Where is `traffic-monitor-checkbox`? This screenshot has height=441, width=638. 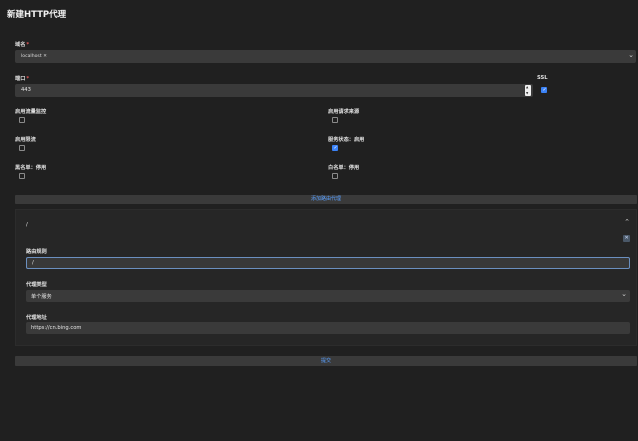 traffic-monitor-checkbox is located at coordinates (22, 120).